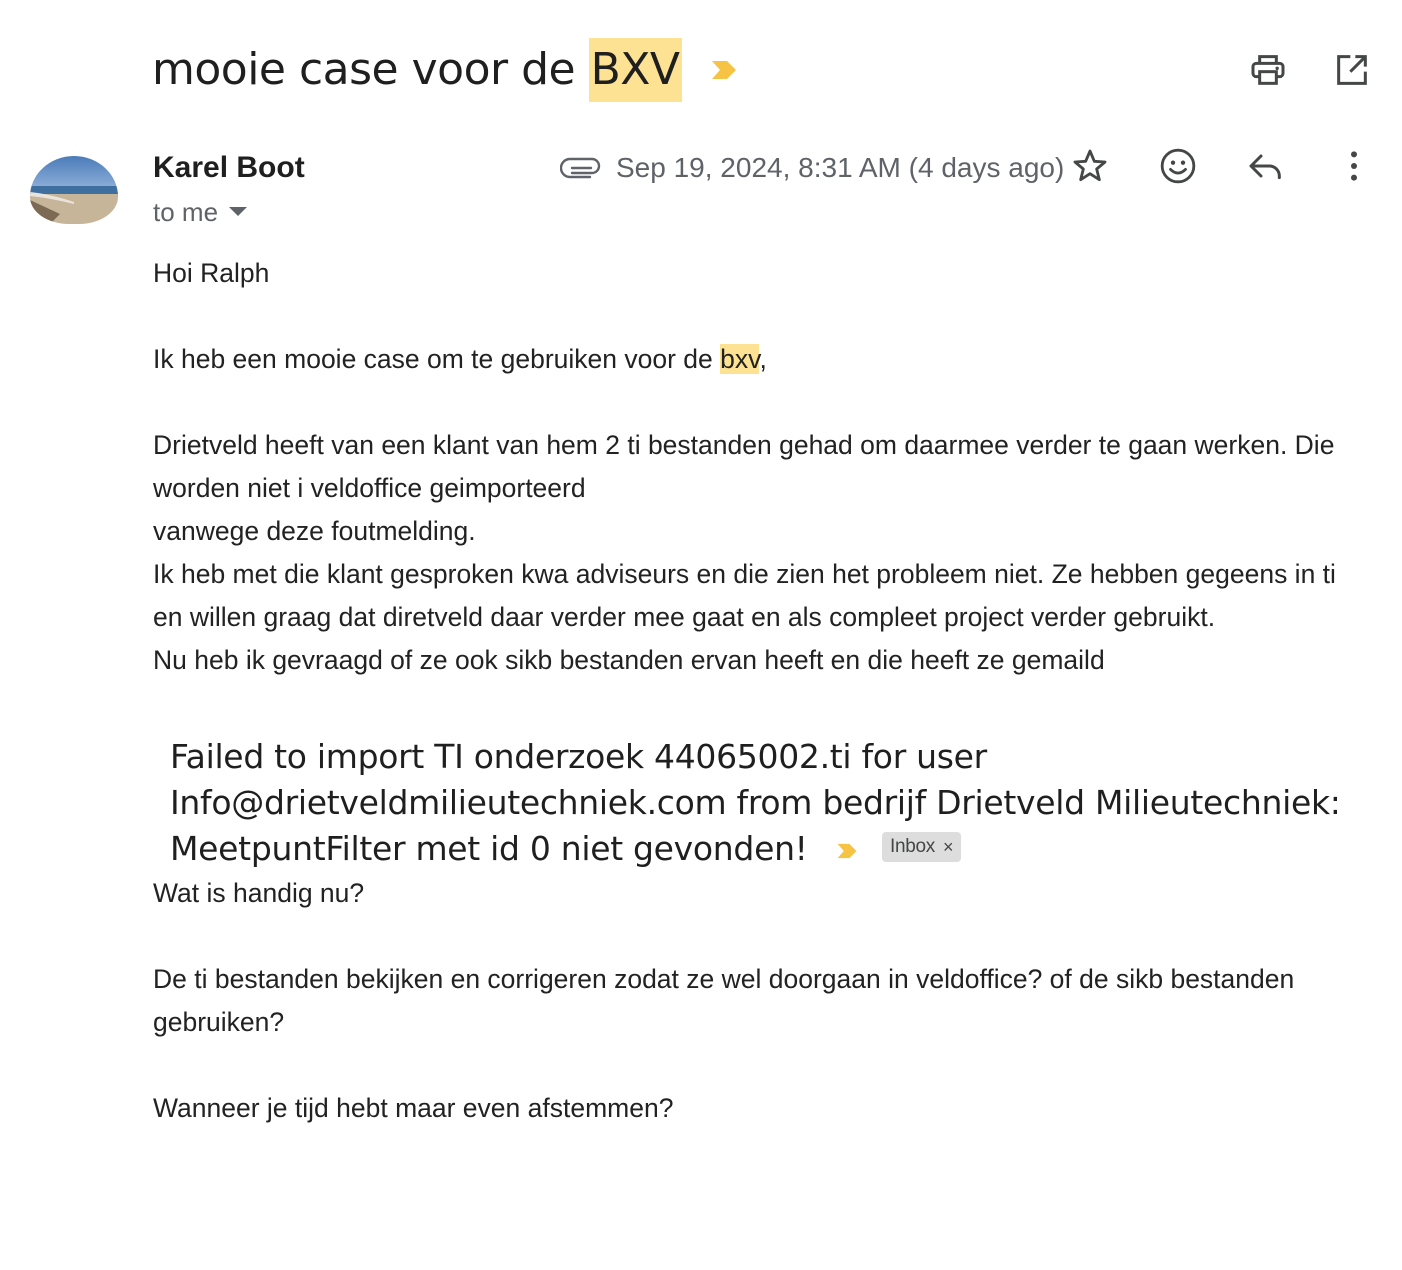 The height and width of the screenshot is (1270, 1402). I want to click on message-meta: Sep 19, 2024, 8:31 AM (4 days ago), so click(812, 168).